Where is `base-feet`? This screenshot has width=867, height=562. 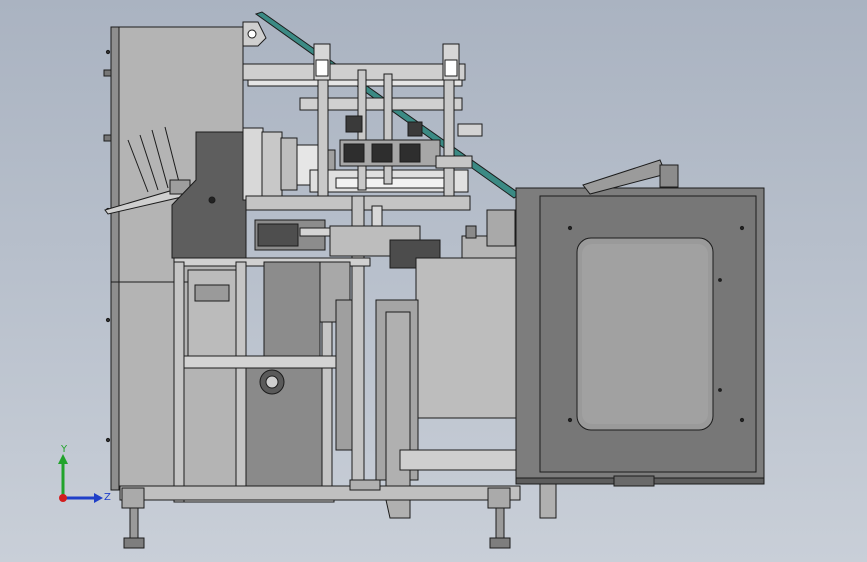 base-feet is located at coordinates (320, 514).